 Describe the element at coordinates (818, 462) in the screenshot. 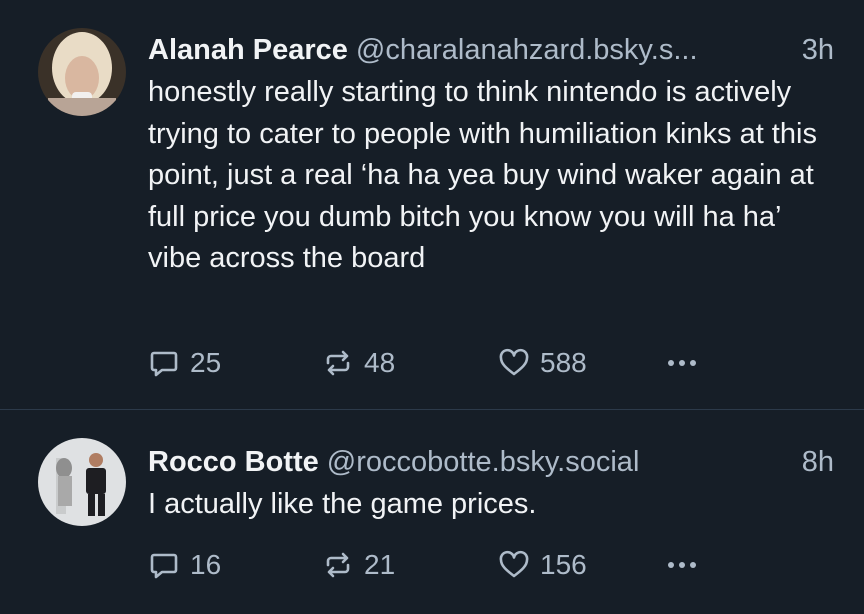

I see `post-time: 8h` at that location.